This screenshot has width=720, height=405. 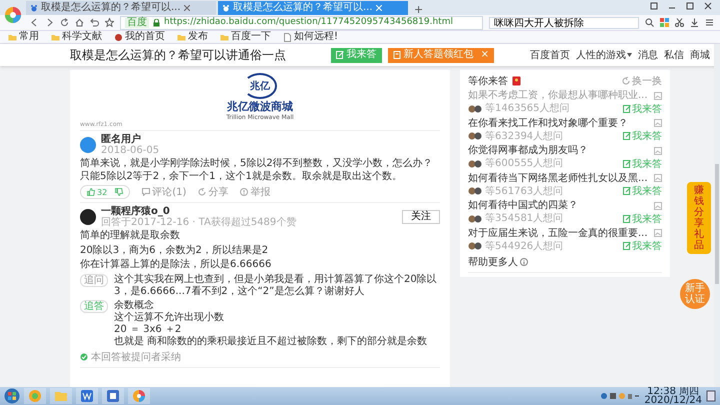 What do you see at coordinates (523, 206) in the screenshot?
I see `question-link: 如何看待中国式的四菜？` at bounding box center [523, 206].